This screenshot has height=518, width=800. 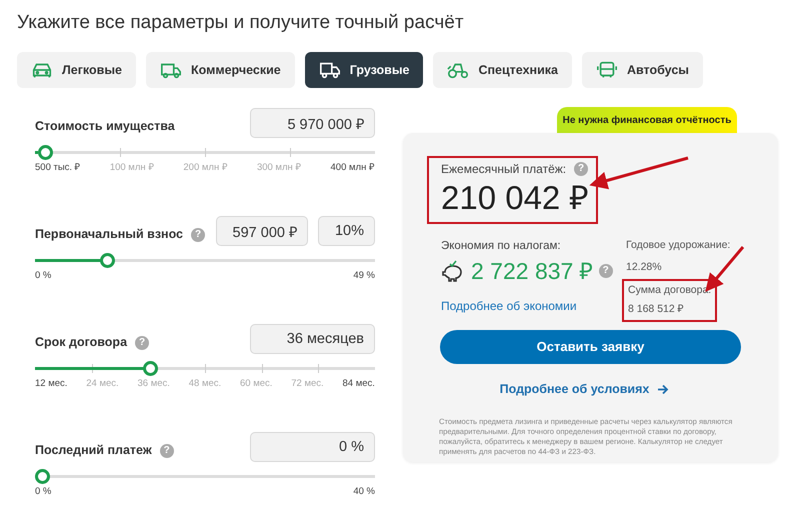 I want to click on field-label: Стоимость имущества, so click(x=105, y=127).